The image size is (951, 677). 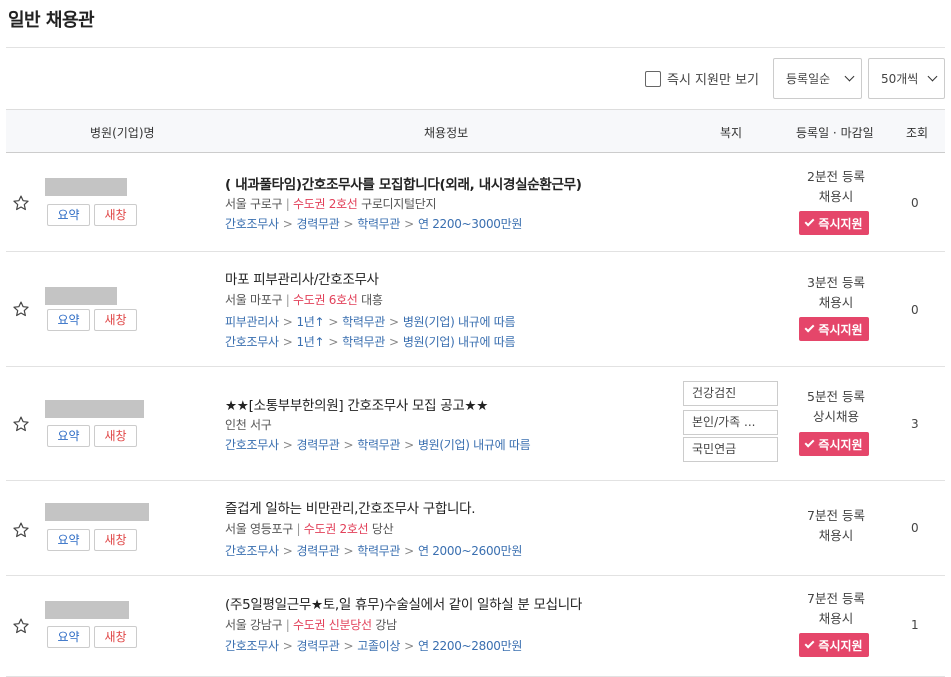 I want to click on view-count: 1, so click(x=915, y=625).